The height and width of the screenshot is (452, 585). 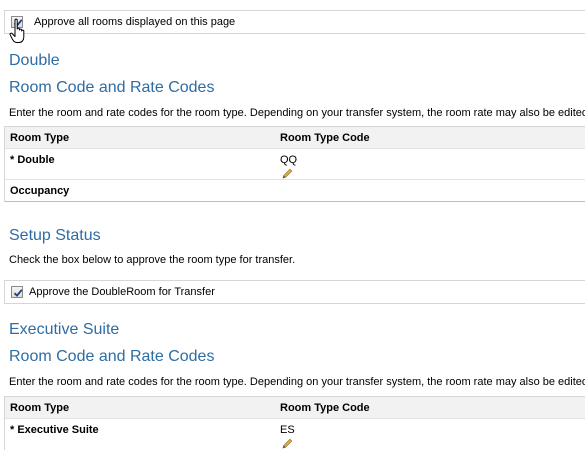 I want to click on occupancy-label: Occupancy, so click(x=40, y=191).